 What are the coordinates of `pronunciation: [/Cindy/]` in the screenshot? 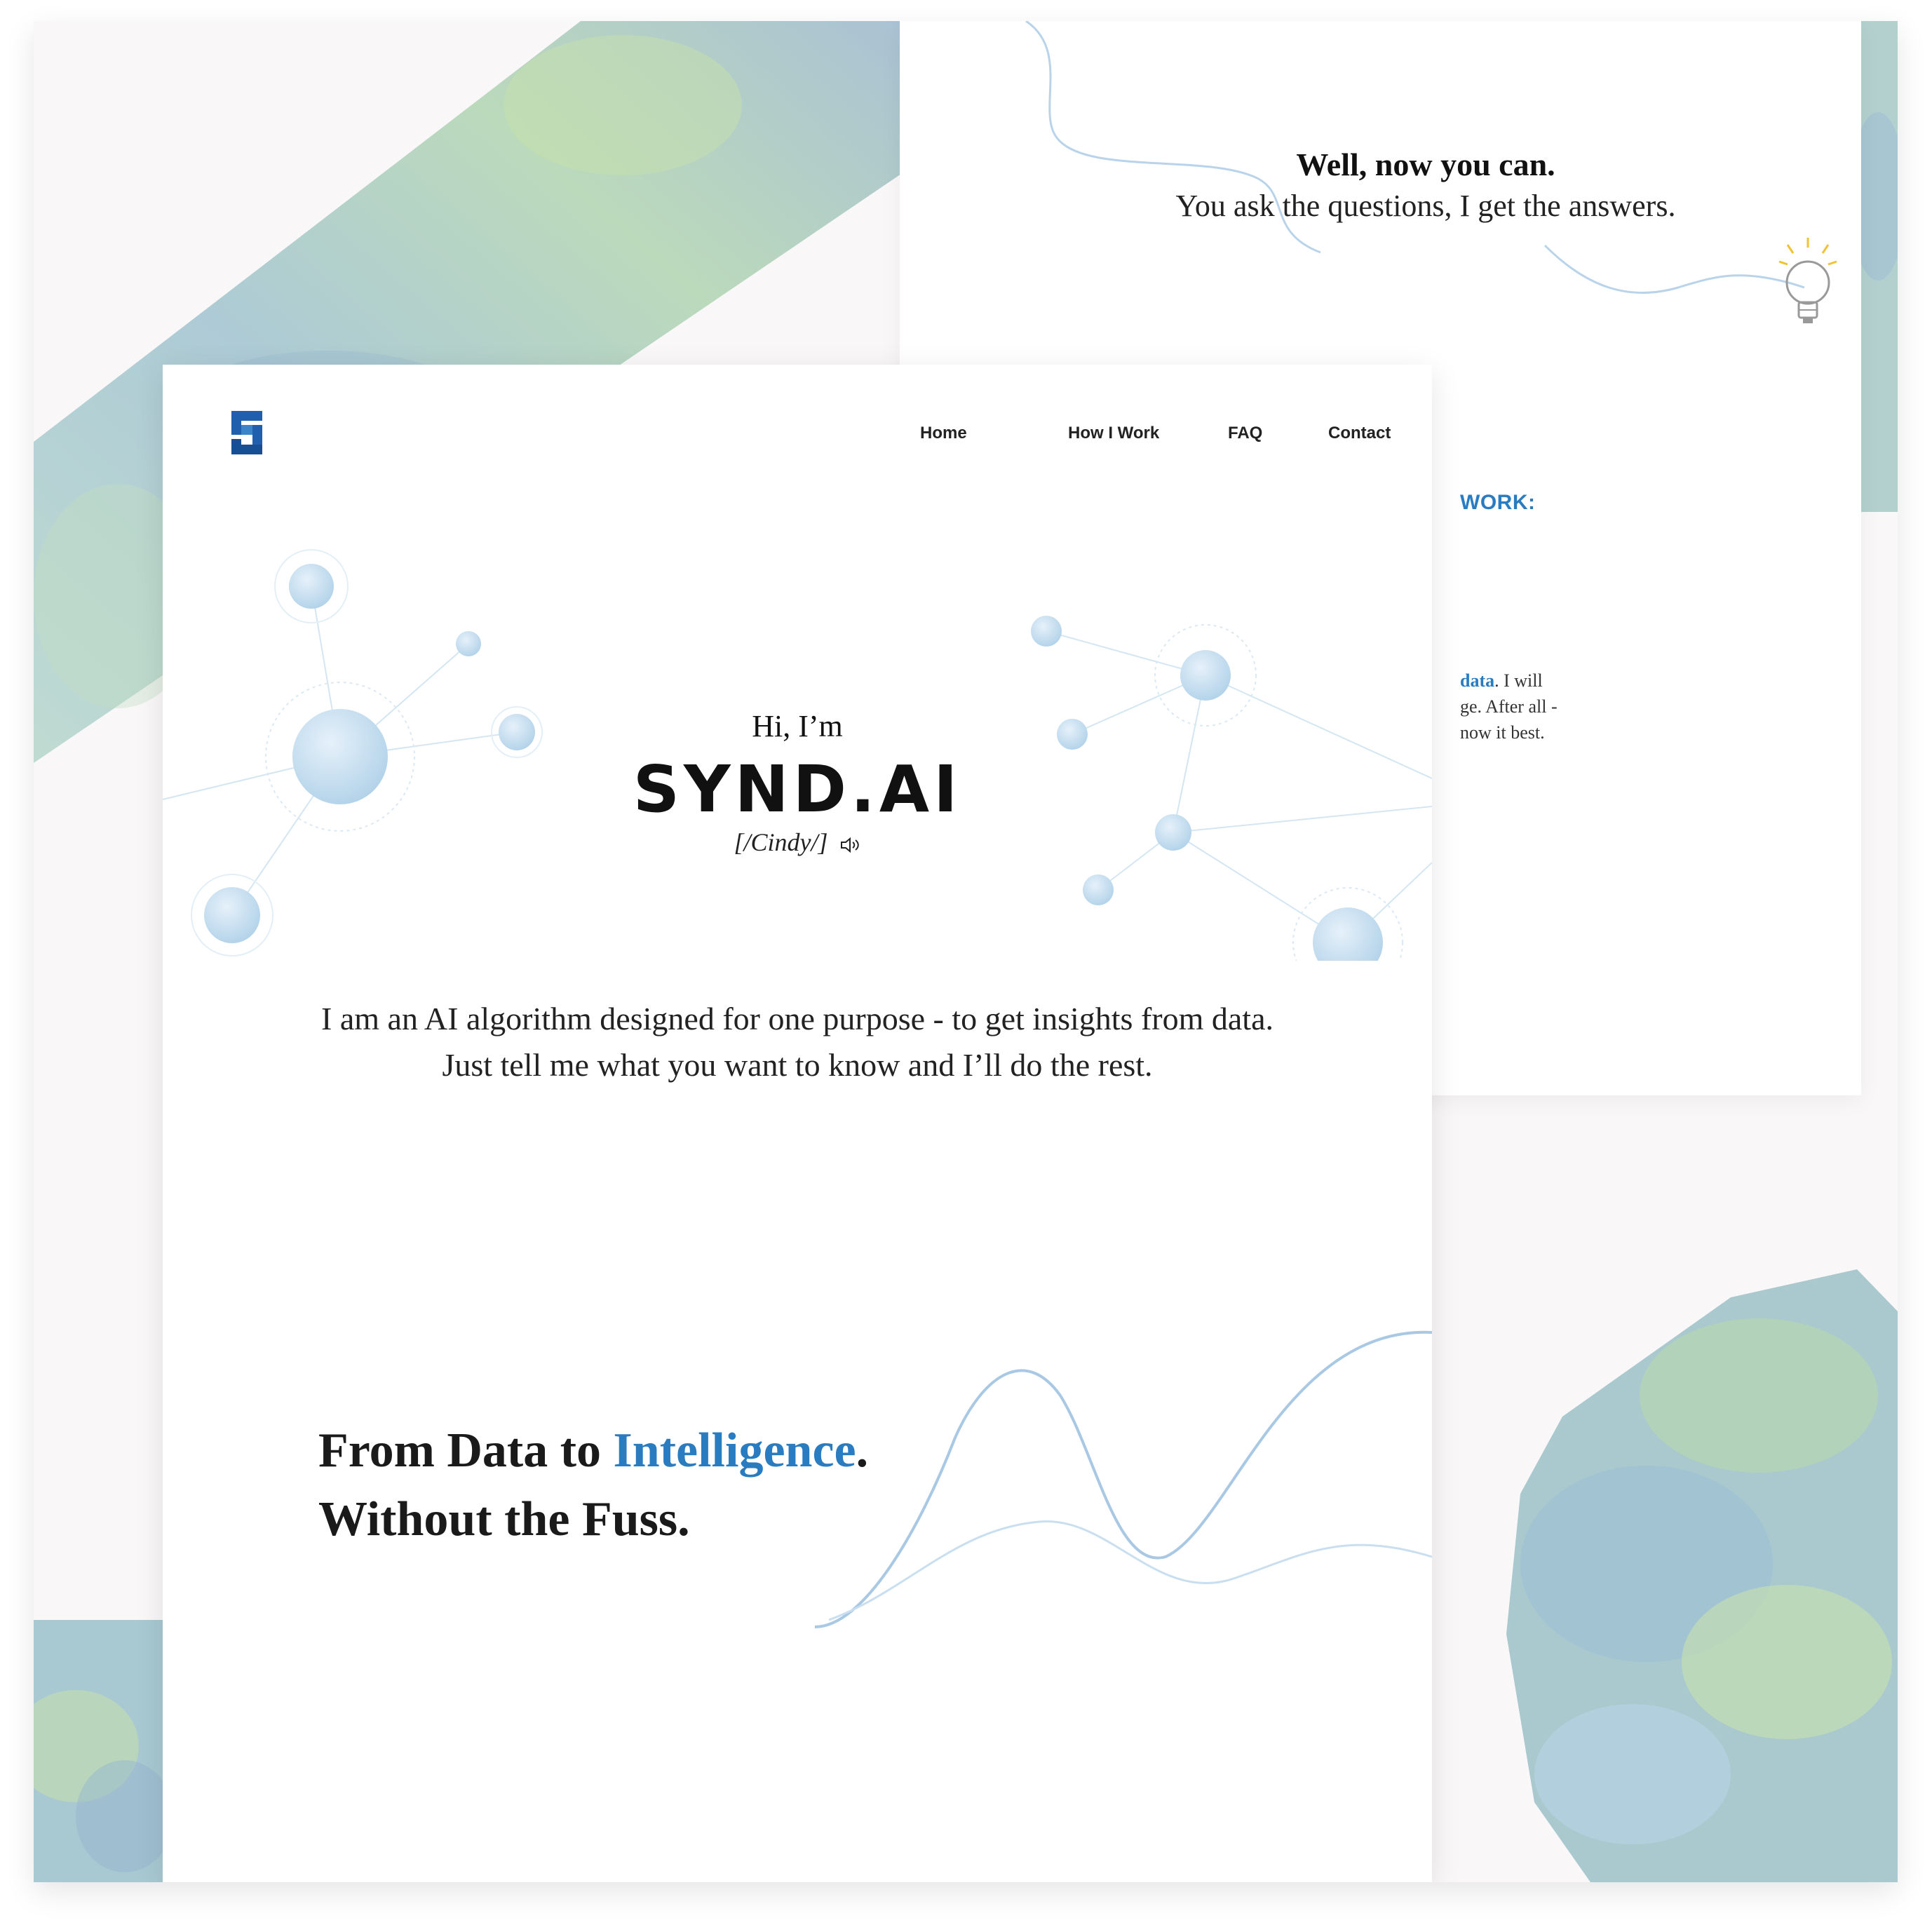 It's located at (798, 842).